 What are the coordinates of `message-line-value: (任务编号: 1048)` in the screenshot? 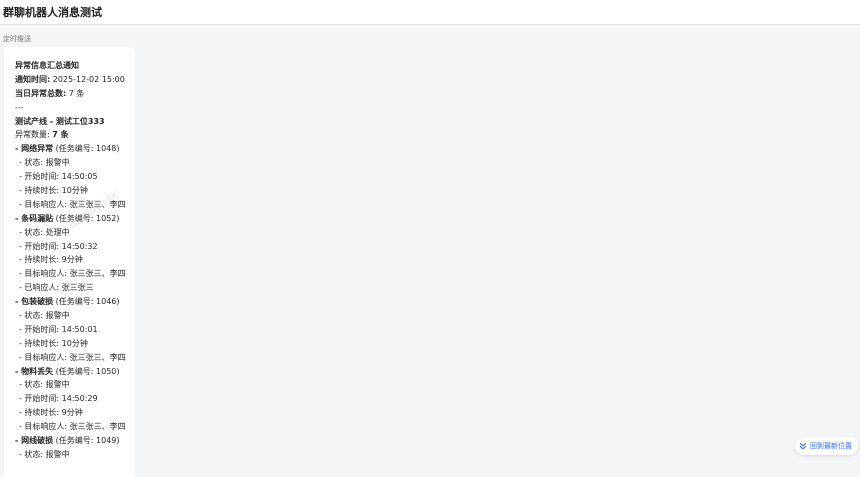 It's located at (86, 149).